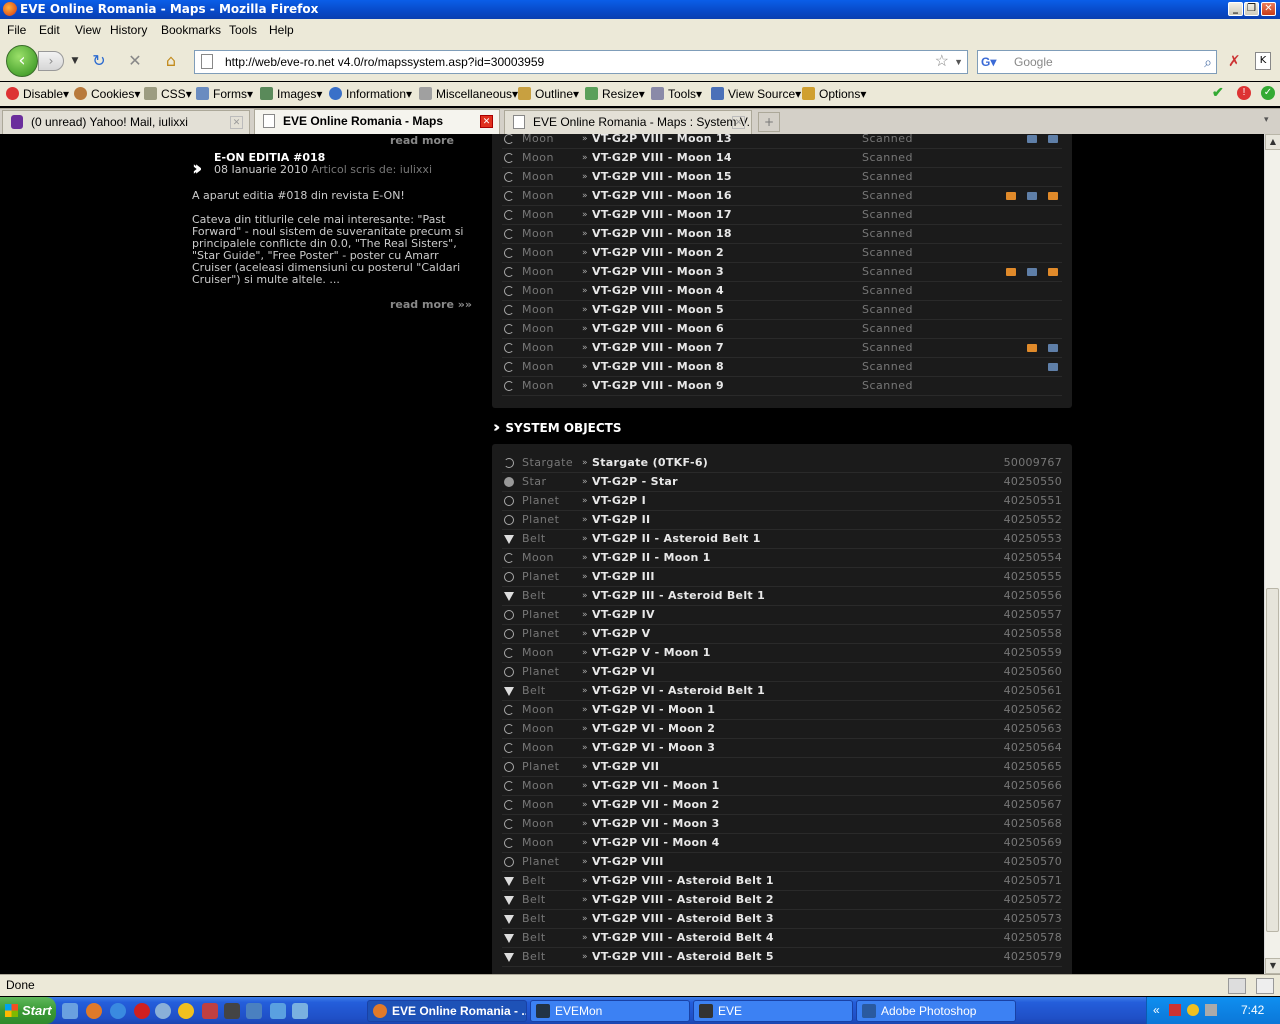 This screenshot has height=1024, width=1280. I want to click on object-name-link: Stargate (0TKF-6), so click(650, 463).